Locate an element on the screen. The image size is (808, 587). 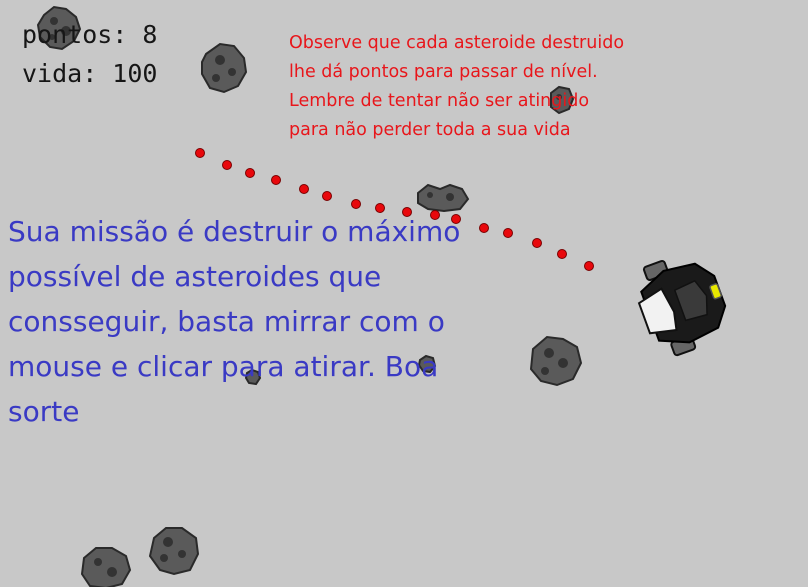
hint-line: para não perder toda a sua vida is located at coordinates (430, 130).